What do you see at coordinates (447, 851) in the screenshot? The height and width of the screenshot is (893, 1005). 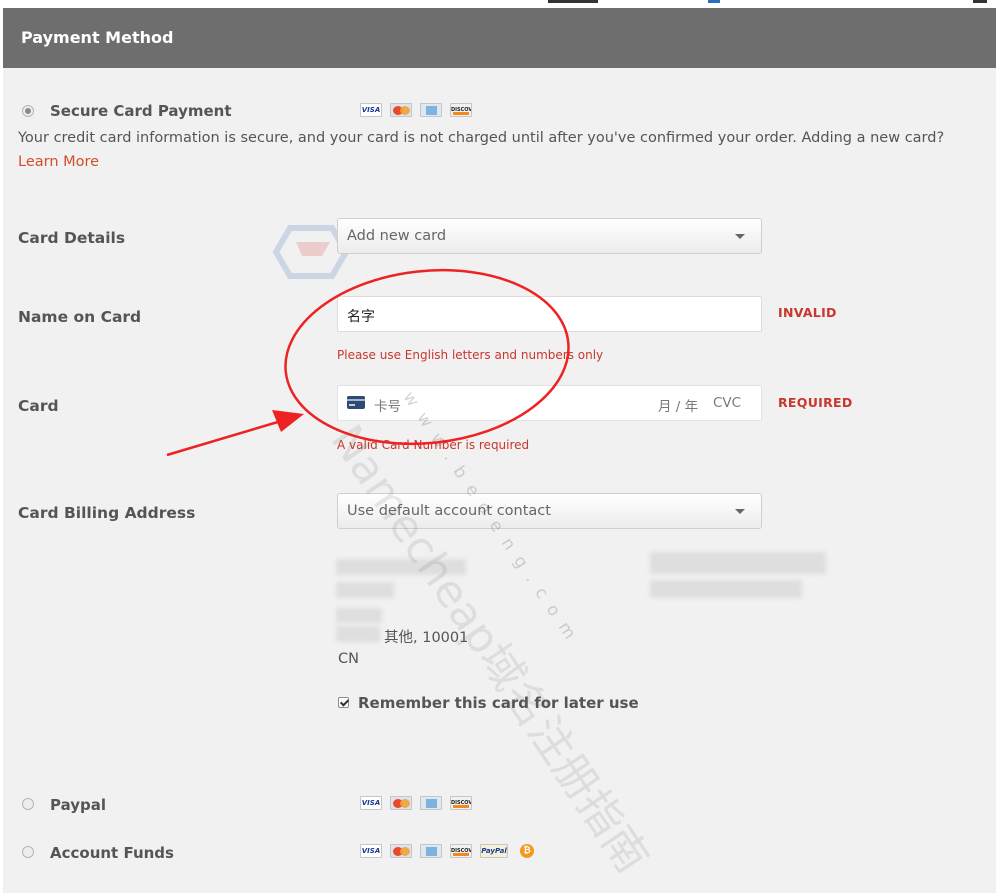 I see `account-funds-logos: VISA DISCOVER PayPal ₿` at bounding box center [447, 851].